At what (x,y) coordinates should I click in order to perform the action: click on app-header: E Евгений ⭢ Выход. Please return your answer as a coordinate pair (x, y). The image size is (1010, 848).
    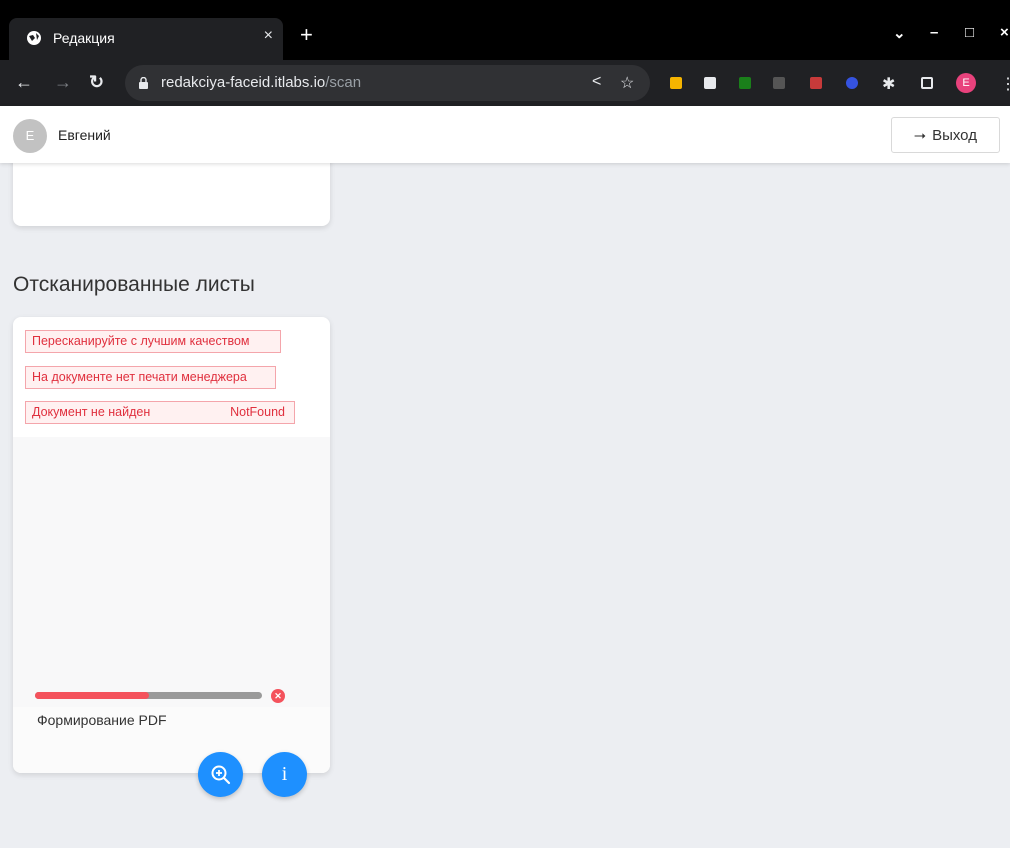
    Looking at the image, I should click on (505, 134).